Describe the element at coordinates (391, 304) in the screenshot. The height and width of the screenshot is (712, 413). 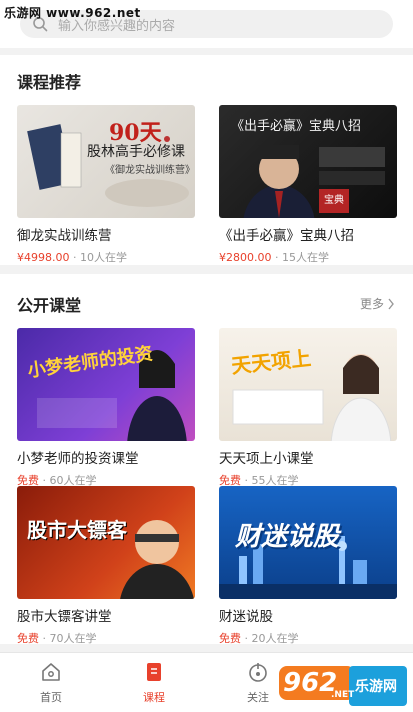
I see `chevron-right-icon` at that location.